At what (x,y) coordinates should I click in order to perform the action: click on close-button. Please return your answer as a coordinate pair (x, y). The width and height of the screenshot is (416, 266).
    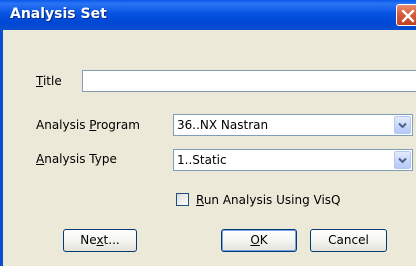
    Looking at the image, I should click on (406, 15).